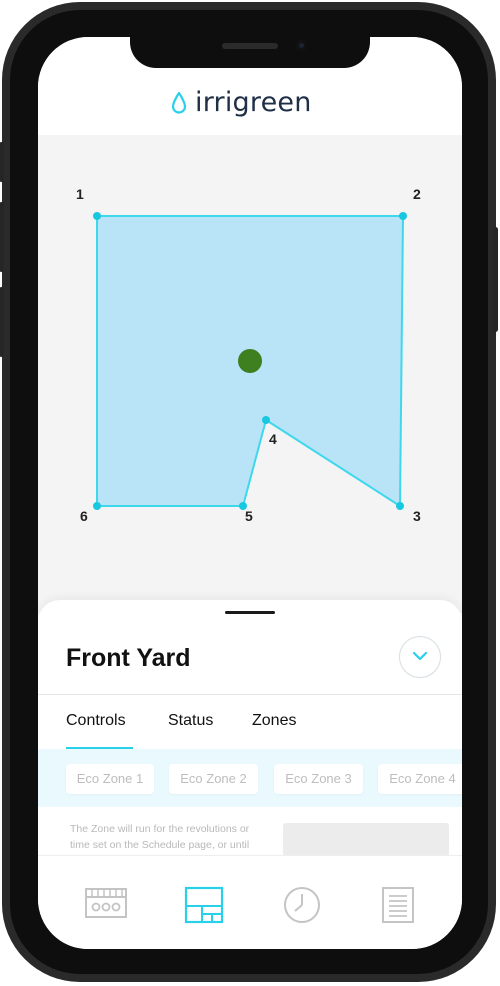 This screenshot has width=500, height=986. Describe the element at coordinates (253, 102) in the screenshot. I see `logo-text: irrigreen` at that location.